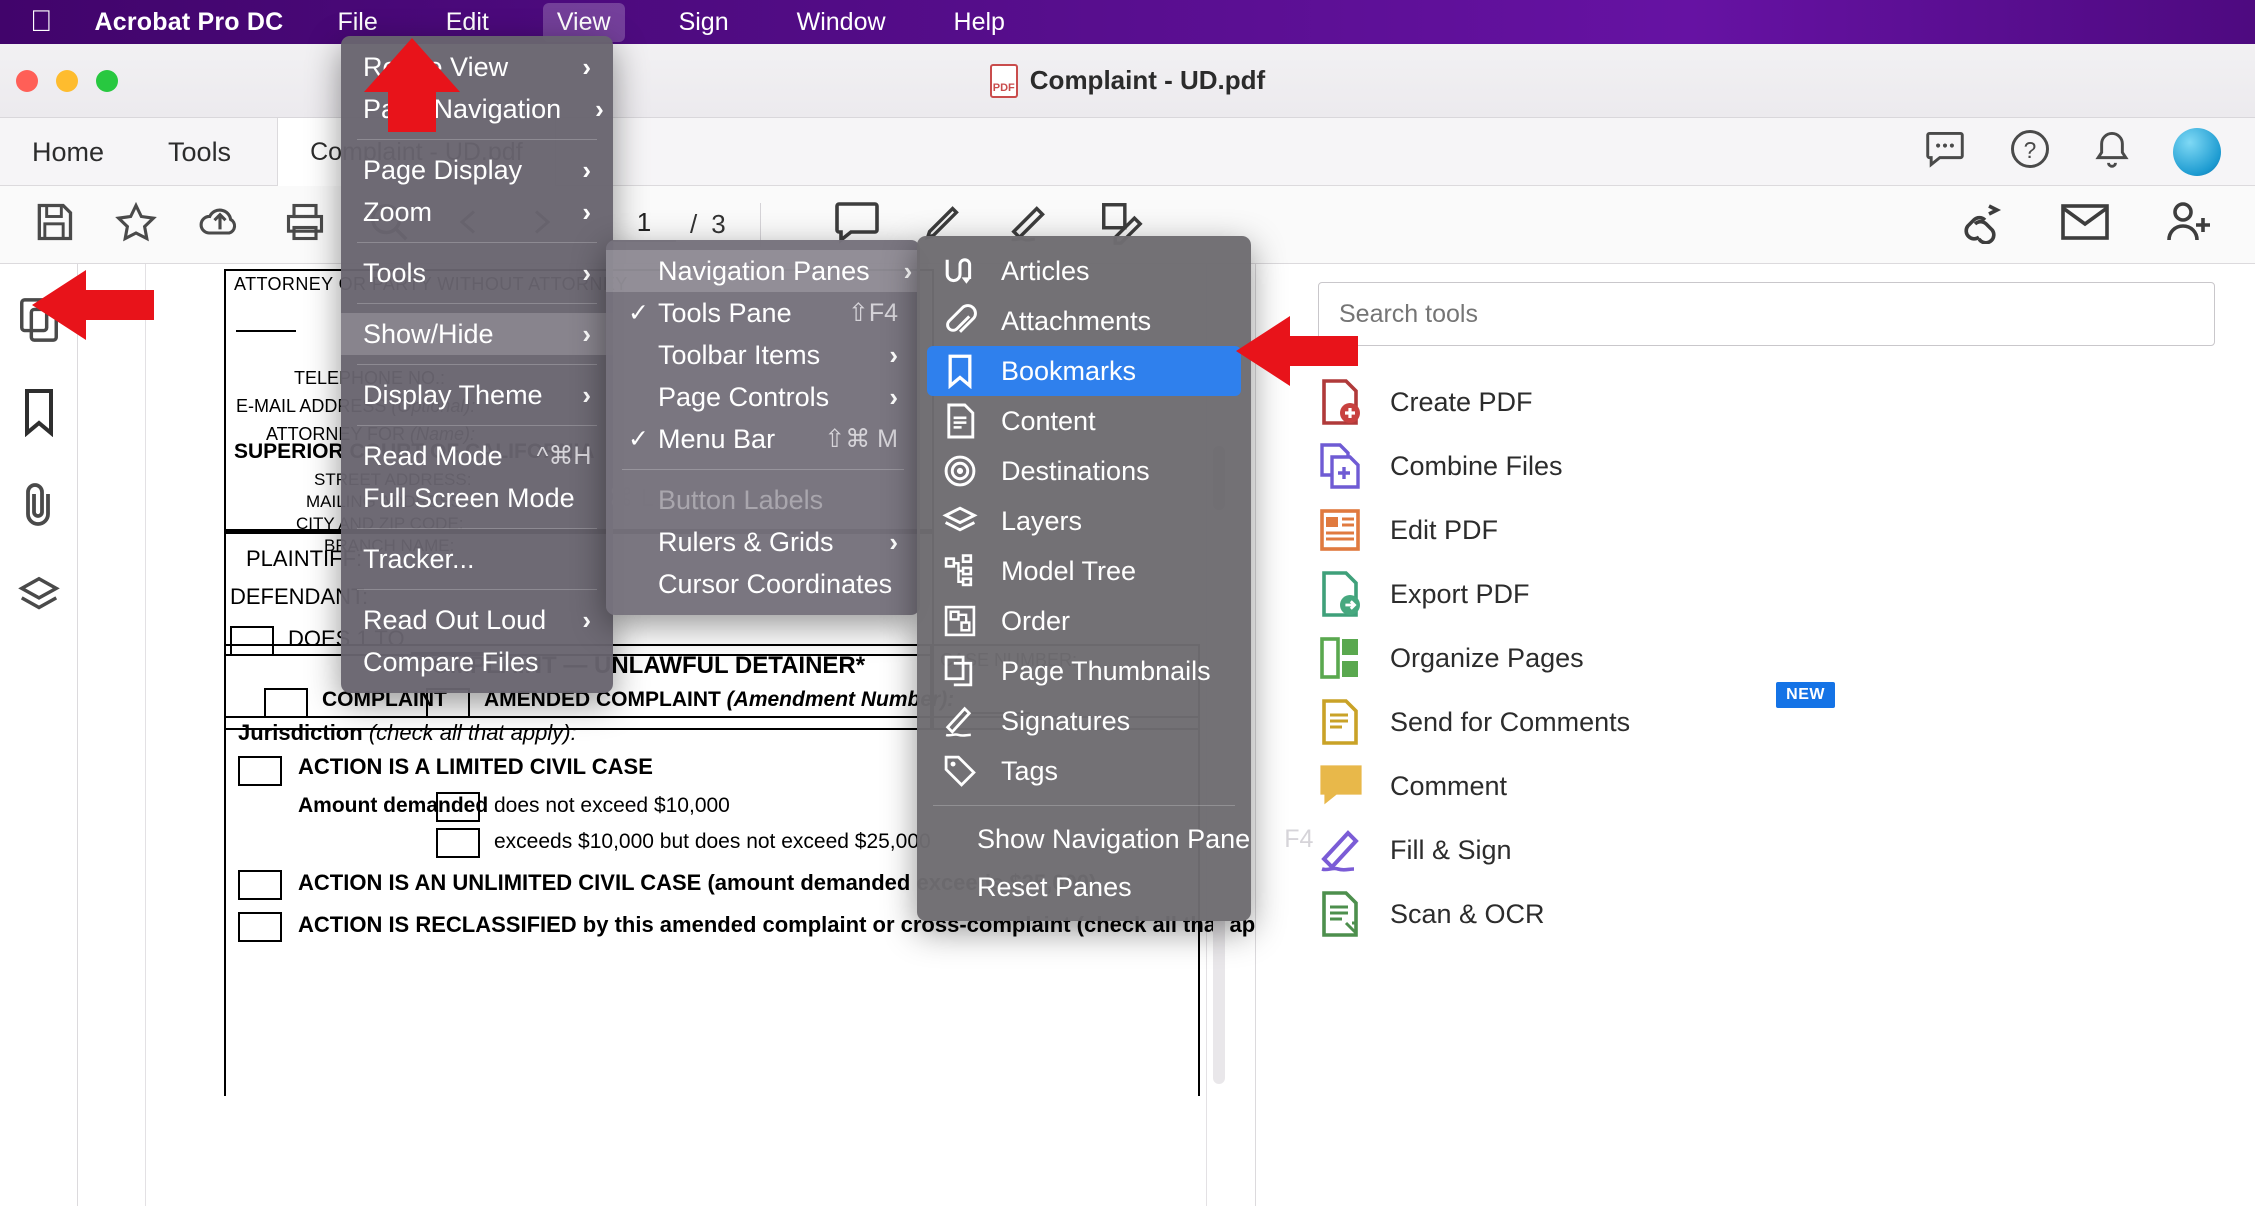 The height and width of the screenshot is (1206, 2255). I want to click on menu-item-zoom: Zoom ›, so click(477, 212).